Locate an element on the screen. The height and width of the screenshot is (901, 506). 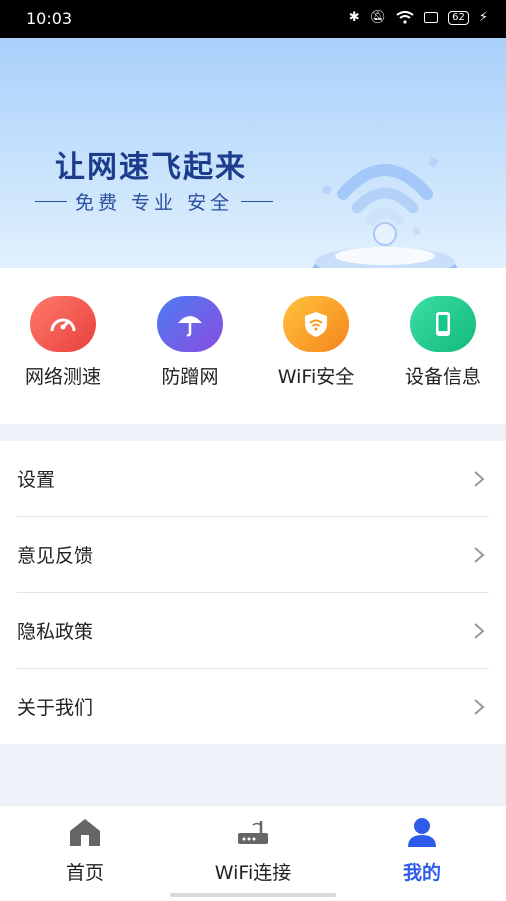
quick-action-device-info: 设备信息 is located at coordinates (443, 342).